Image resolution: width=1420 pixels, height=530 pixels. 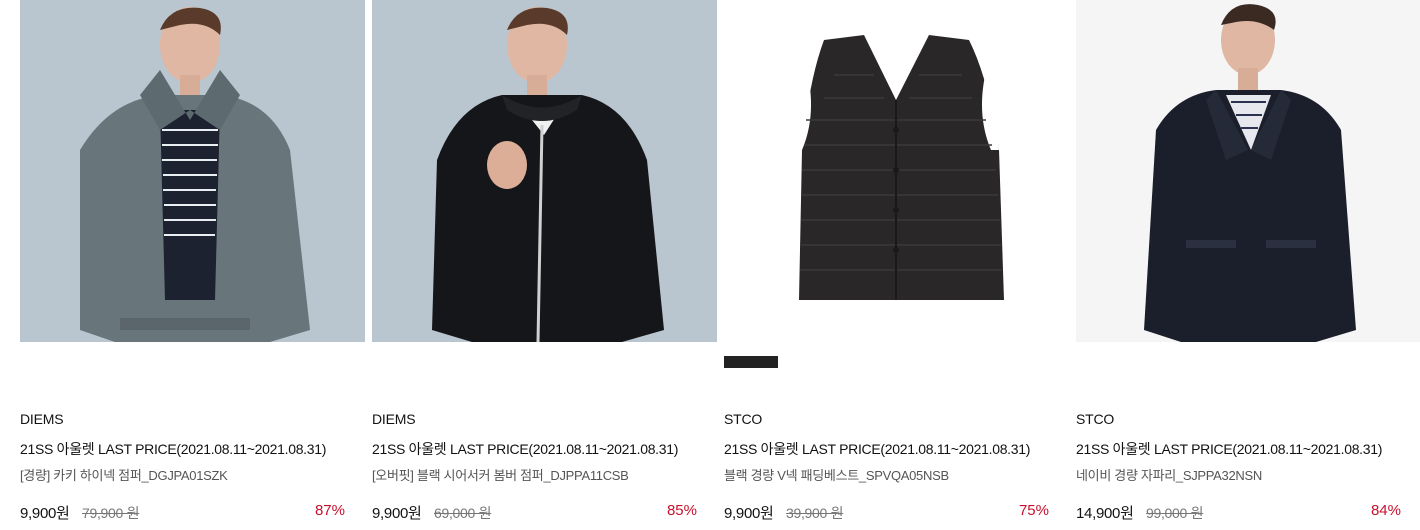 What do you see at coordinates (836, 474) in the screenshot?
I see `product-name: 블랙 경량 V넥 패딩베스트_SPVQA05NSB` at bounding box center [836, 474].